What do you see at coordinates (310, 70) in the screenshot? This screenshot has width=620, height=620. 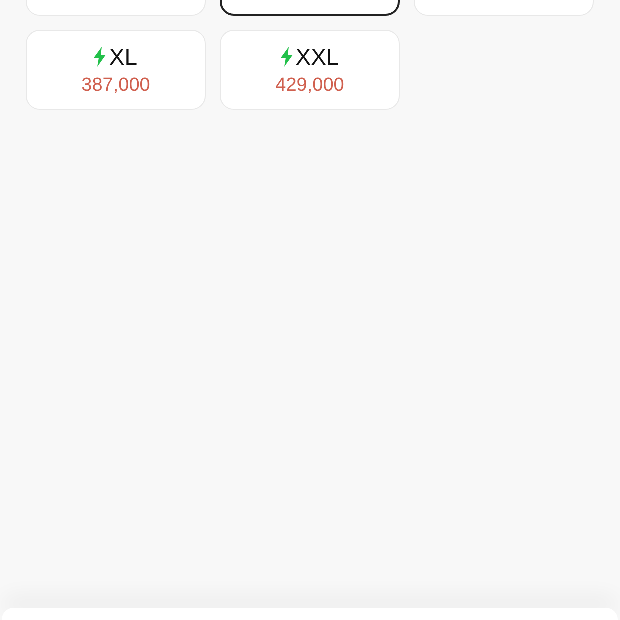 I see `size-option: XXL 429,000` at bounding box center [310, 70].